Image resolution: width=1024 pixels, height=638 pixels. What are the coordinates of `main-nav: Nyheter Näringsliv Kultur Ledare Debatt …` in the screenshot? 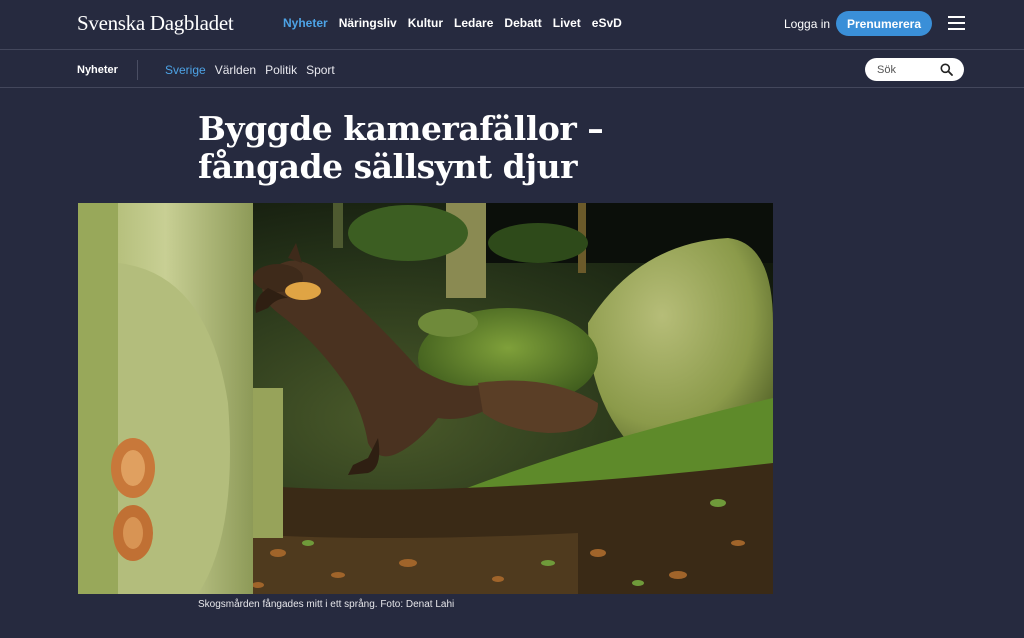 It's located at (458, 23).